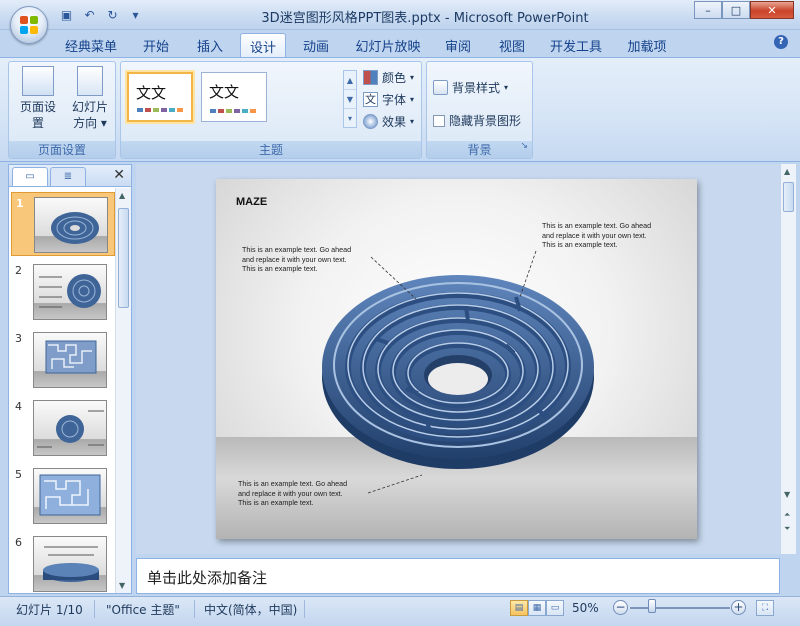 The width and height of the screenshot is (800, 626). I want to click on slide-number: 2, so click(18, 270).